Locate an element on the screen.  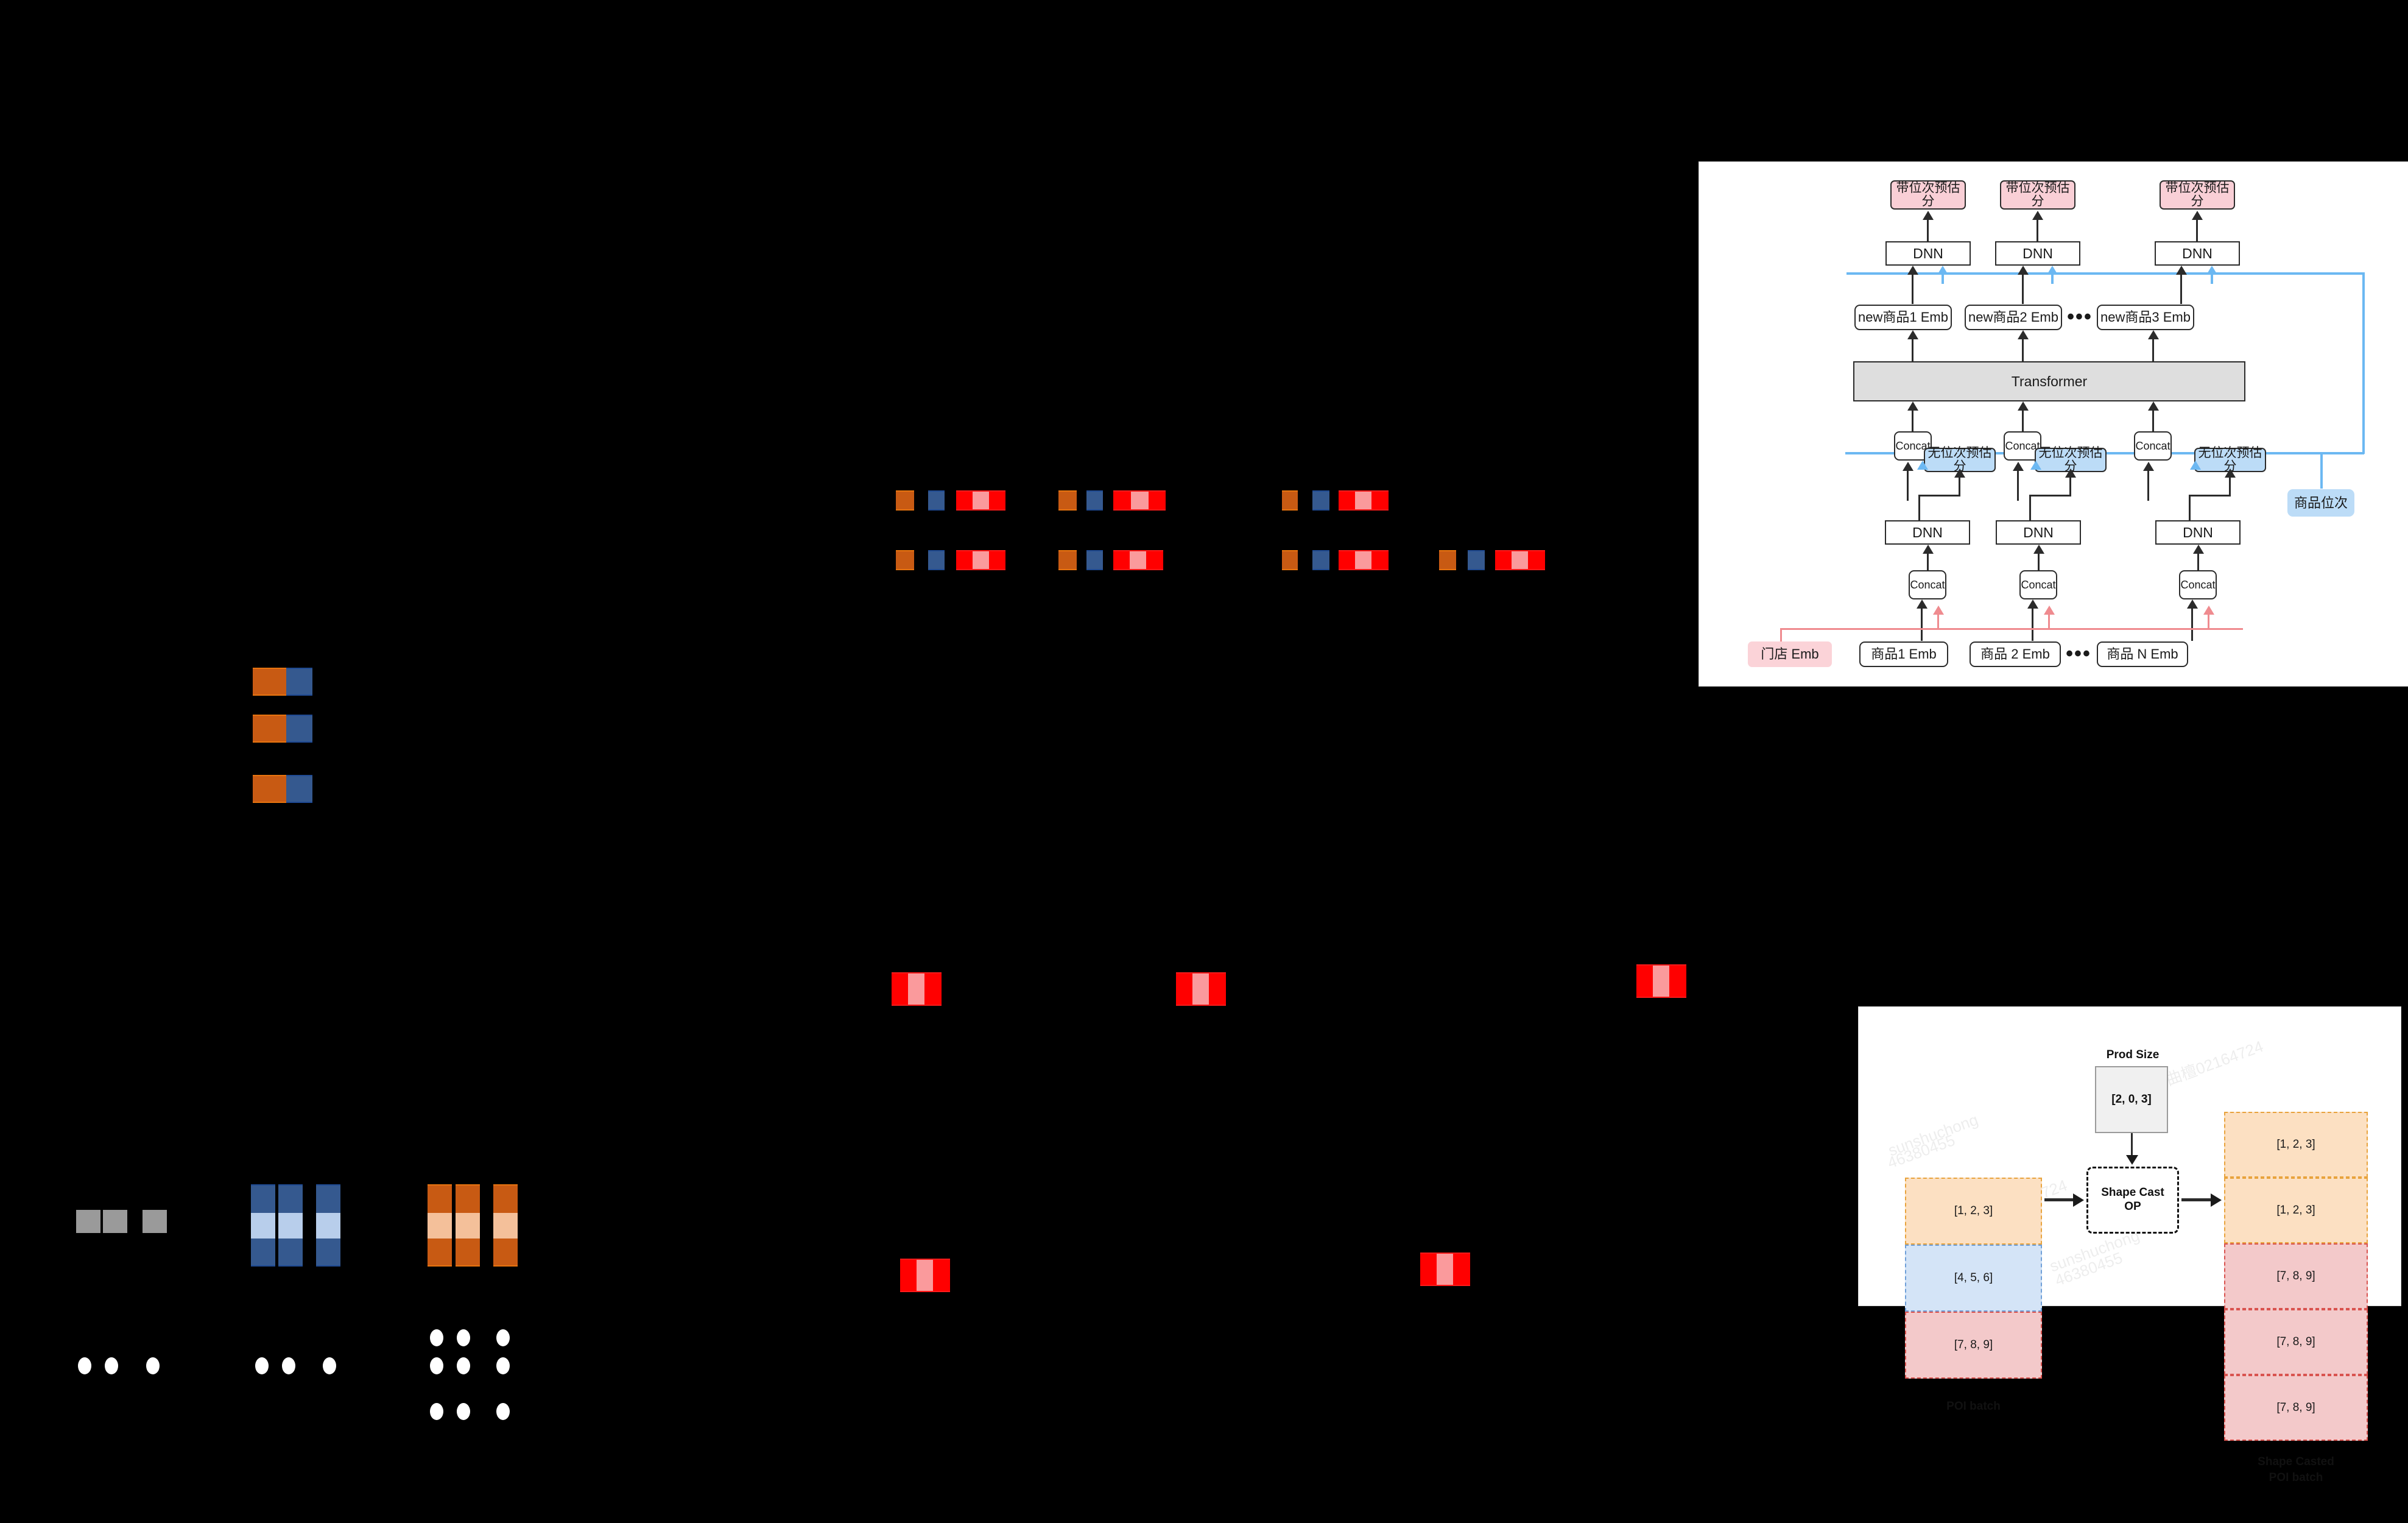
new-item-emb-ellipsis: ••• is located at coordinates (2080, 317).